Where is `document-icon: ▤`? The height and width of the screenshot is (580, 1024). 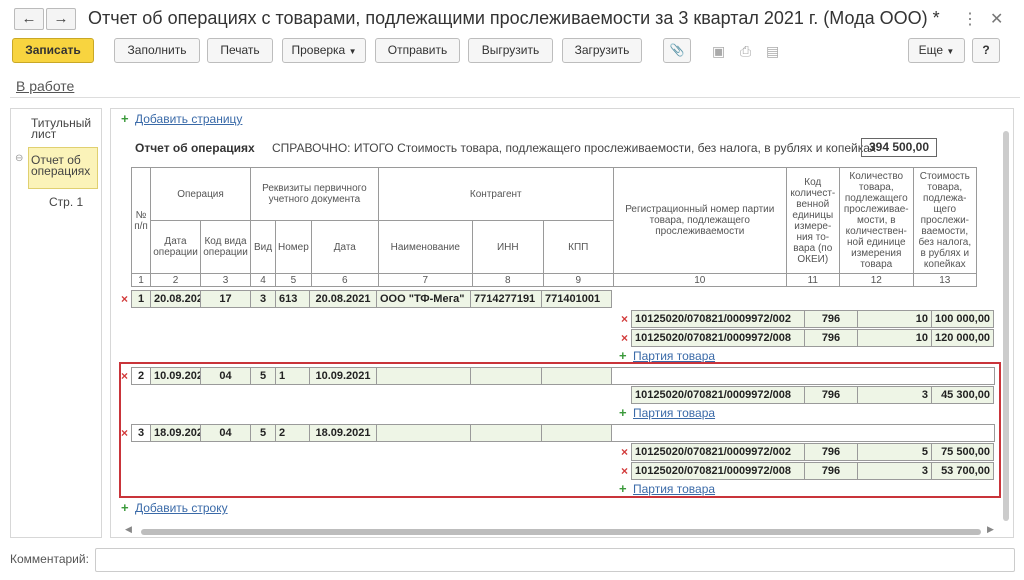 document-icon: ▤ is located at coordinates (772, 51).